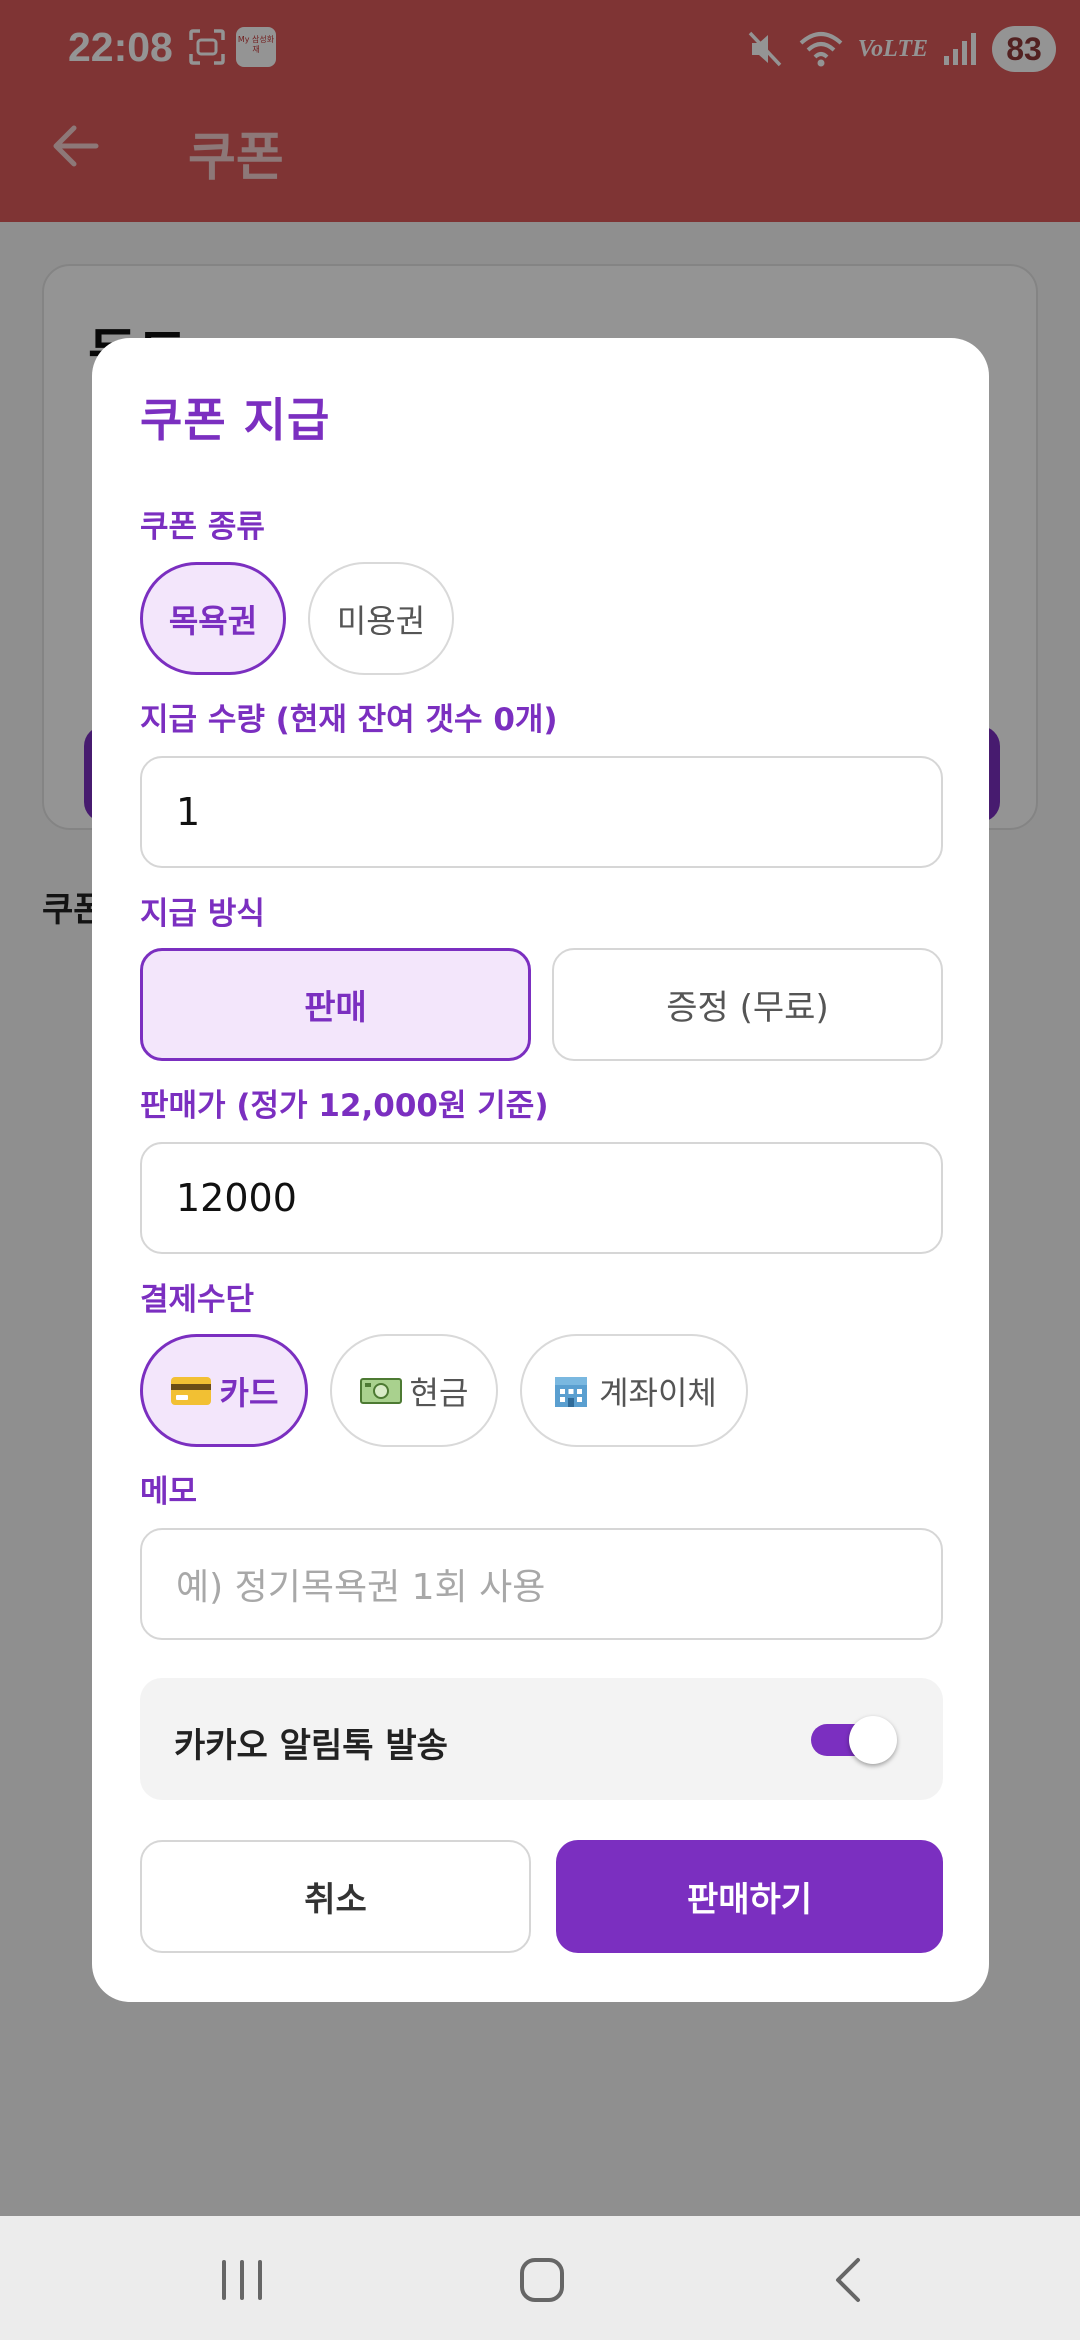  I want to click on chip-label: 미용권, so click(381, 620).